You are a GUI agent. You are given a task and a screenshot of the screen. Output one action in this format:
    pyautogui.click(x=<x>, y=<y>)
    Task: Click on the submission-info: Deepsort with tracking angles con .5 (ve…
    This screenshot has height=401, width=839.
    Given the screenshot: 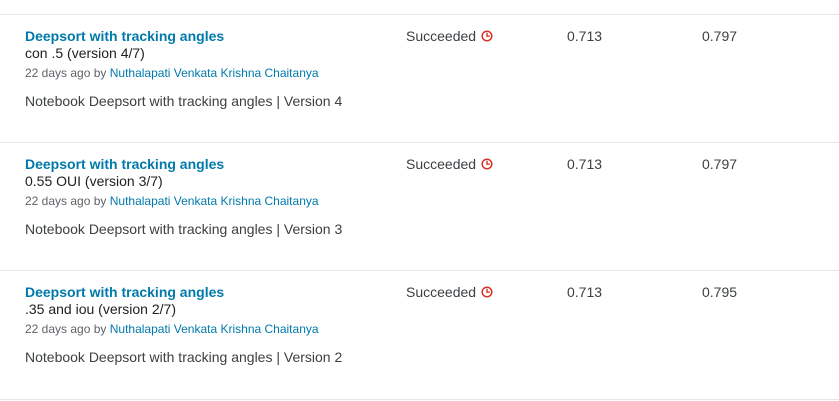 What is the action you would take?
    pyautogui.click(x=205, y=69)
    